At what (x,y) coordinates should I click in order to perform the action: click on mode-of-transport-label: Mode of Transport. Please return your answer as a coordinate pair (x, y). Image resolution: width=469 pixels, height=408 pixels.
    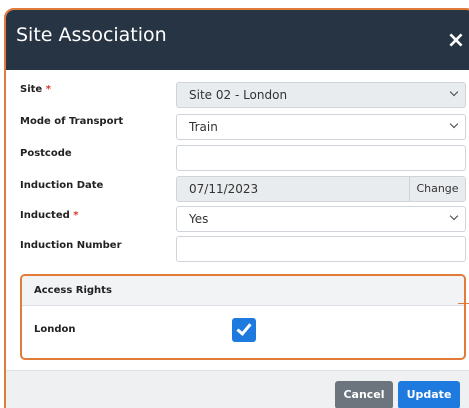
    Looking at the image, I should click on (72, 121).